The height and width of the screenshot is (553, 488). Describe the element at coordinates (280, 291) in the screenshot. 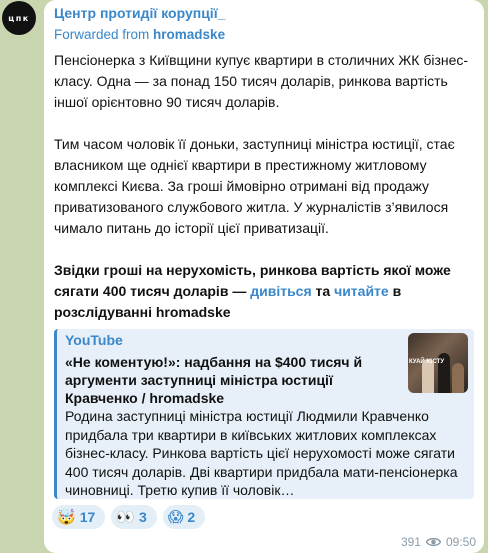

I see `watch-link: дивіться` at that location.